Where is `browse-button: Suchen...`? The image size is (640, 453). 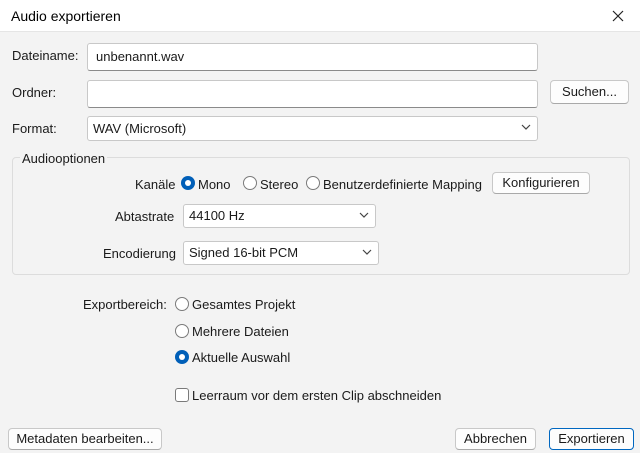
browse-button: Suchen... is located at coordinates (589, 92).